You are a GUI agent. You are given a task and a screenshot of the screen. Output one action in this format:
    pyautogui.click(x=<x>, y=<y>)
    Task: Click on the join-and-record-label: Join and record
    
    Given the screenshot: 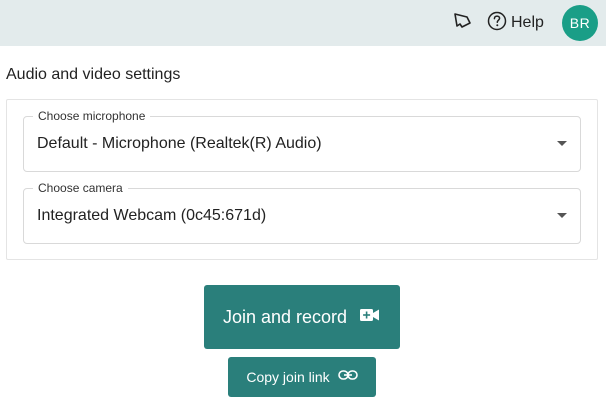 What is the action you would take?
    pyautogui.click(x=285, y=316)
    